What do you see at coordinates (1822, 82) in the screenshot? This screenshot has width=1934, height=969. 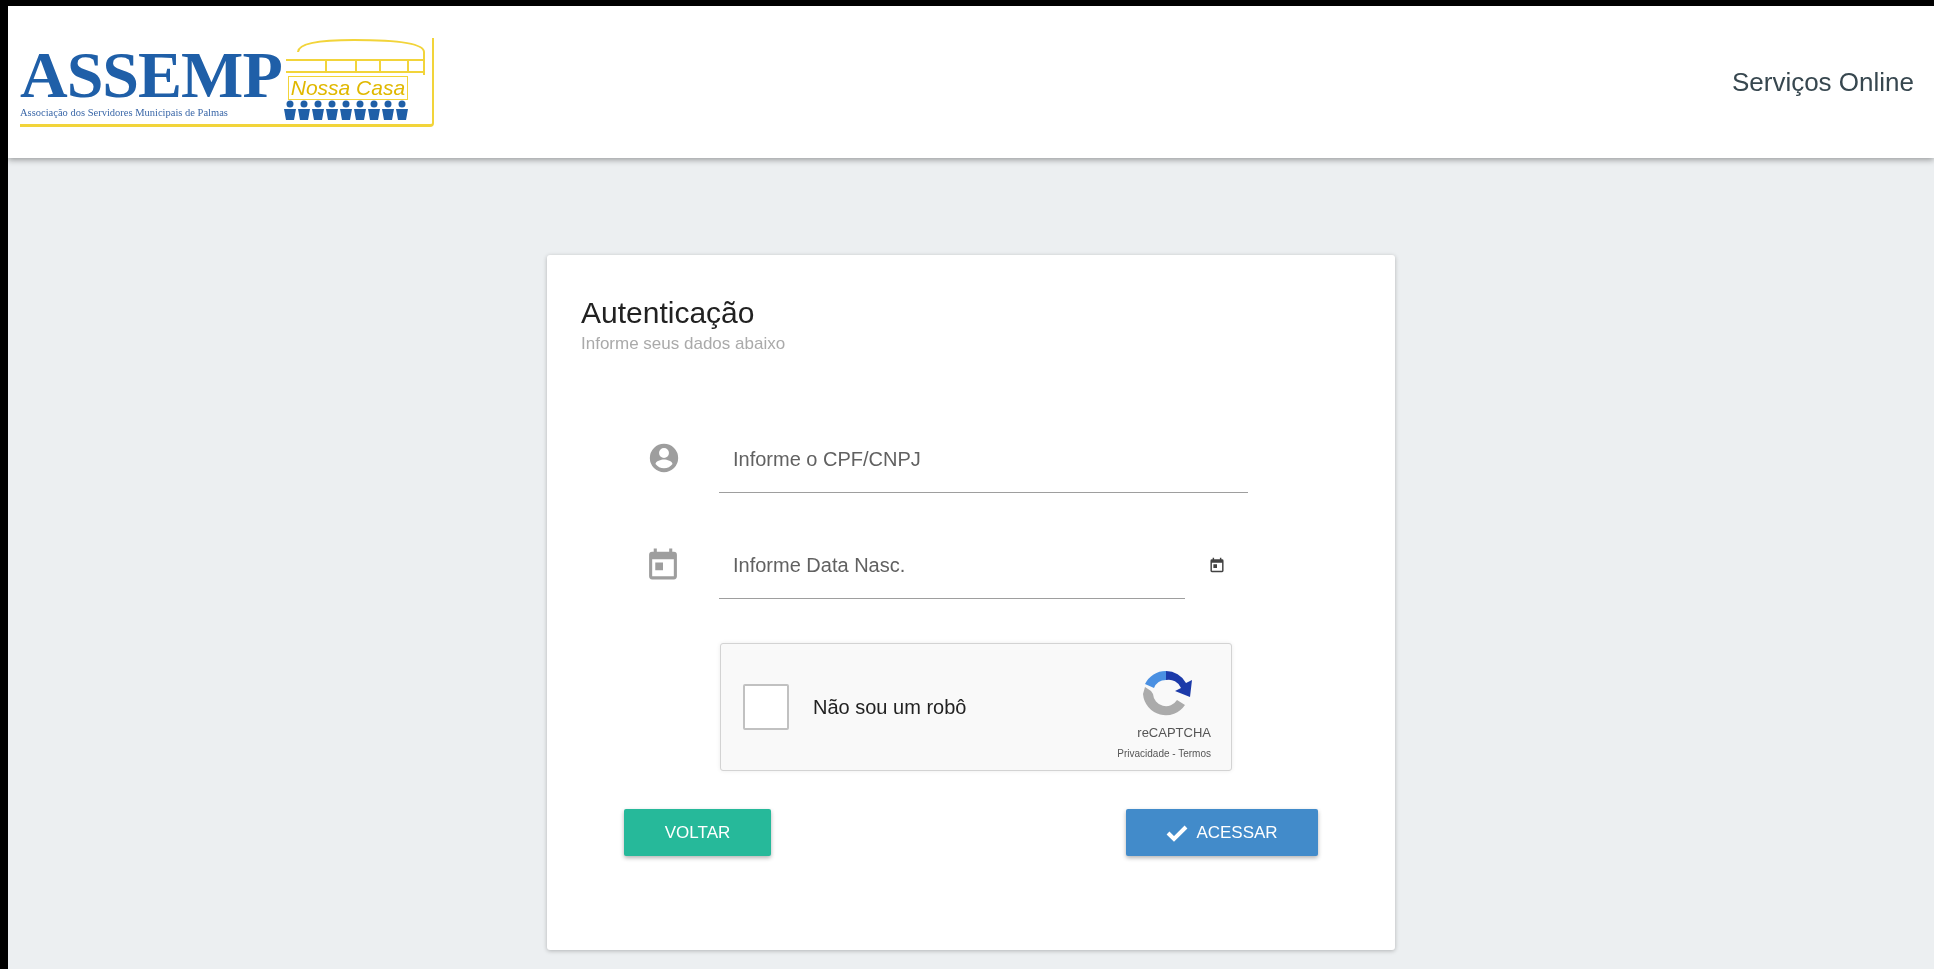 I see `header-title: Serviços Online` at bounding box center [1822, 82].